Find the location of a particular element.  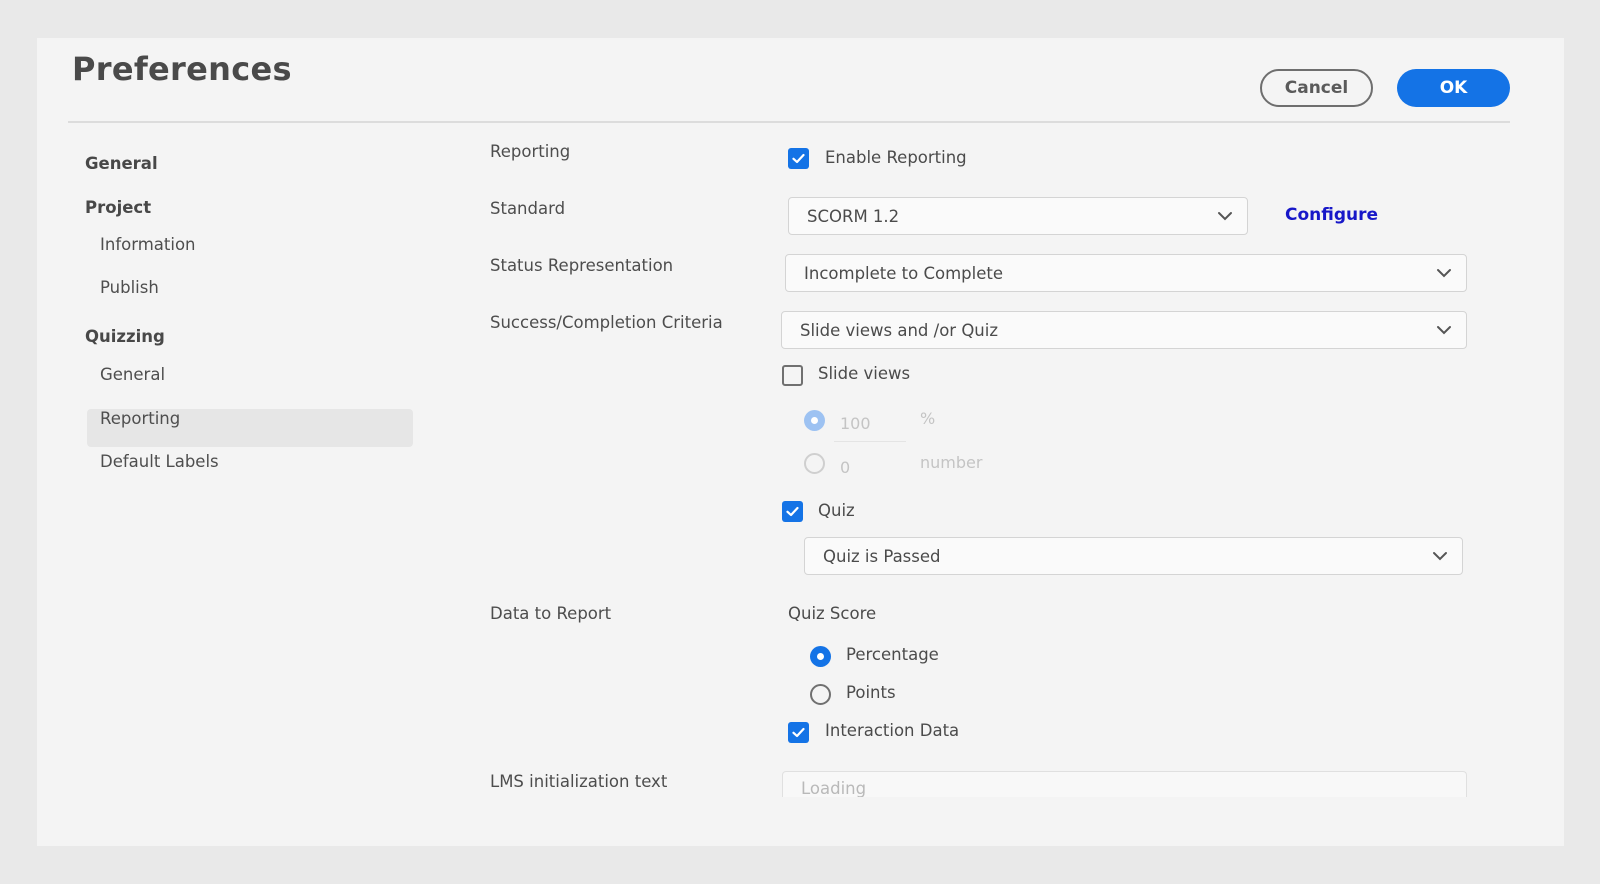

interaction-data-checkbox is located at coordinates (798, 732).